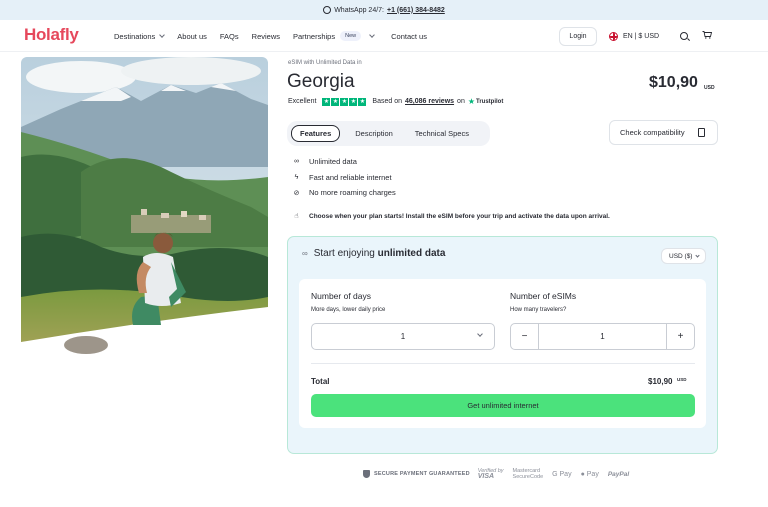  I want to click on divider, so click(503, 363).